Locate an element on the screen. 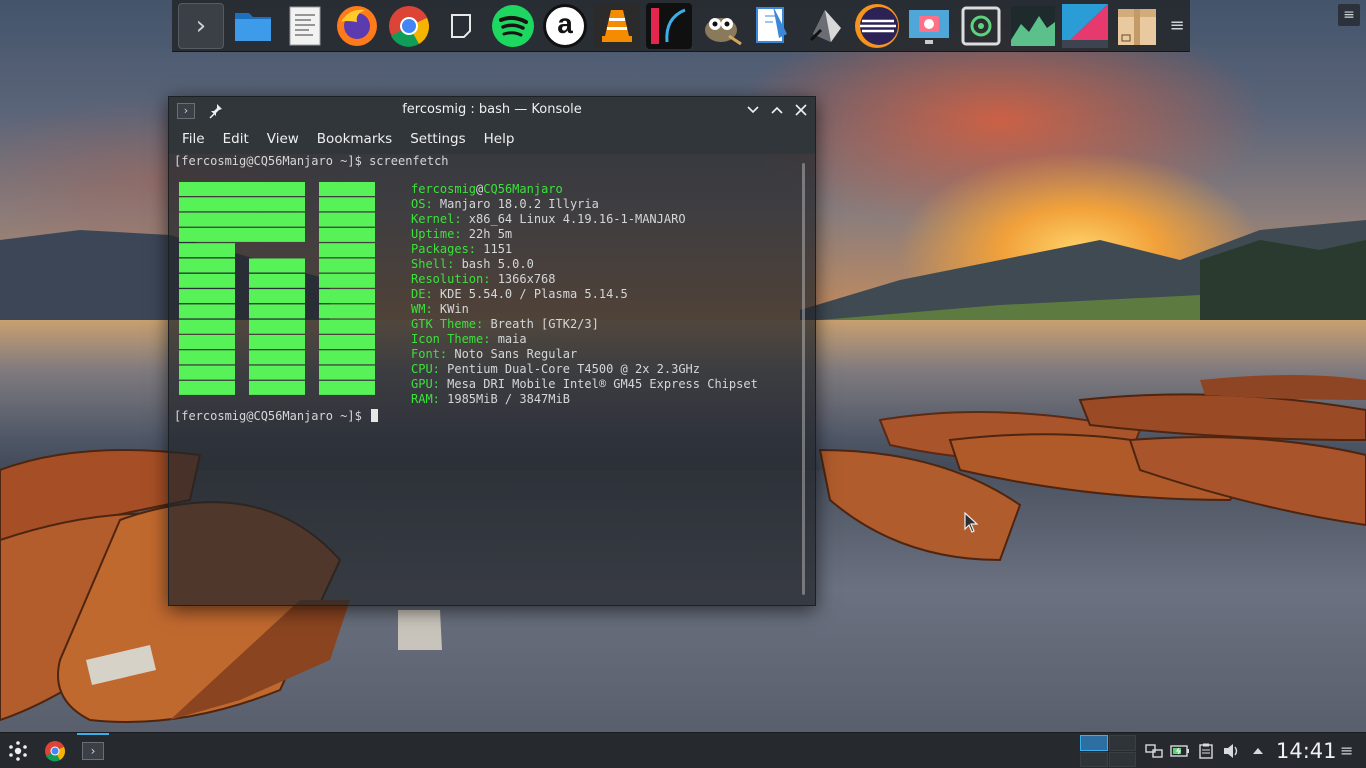  close-button is located at coordinates (801, 110).